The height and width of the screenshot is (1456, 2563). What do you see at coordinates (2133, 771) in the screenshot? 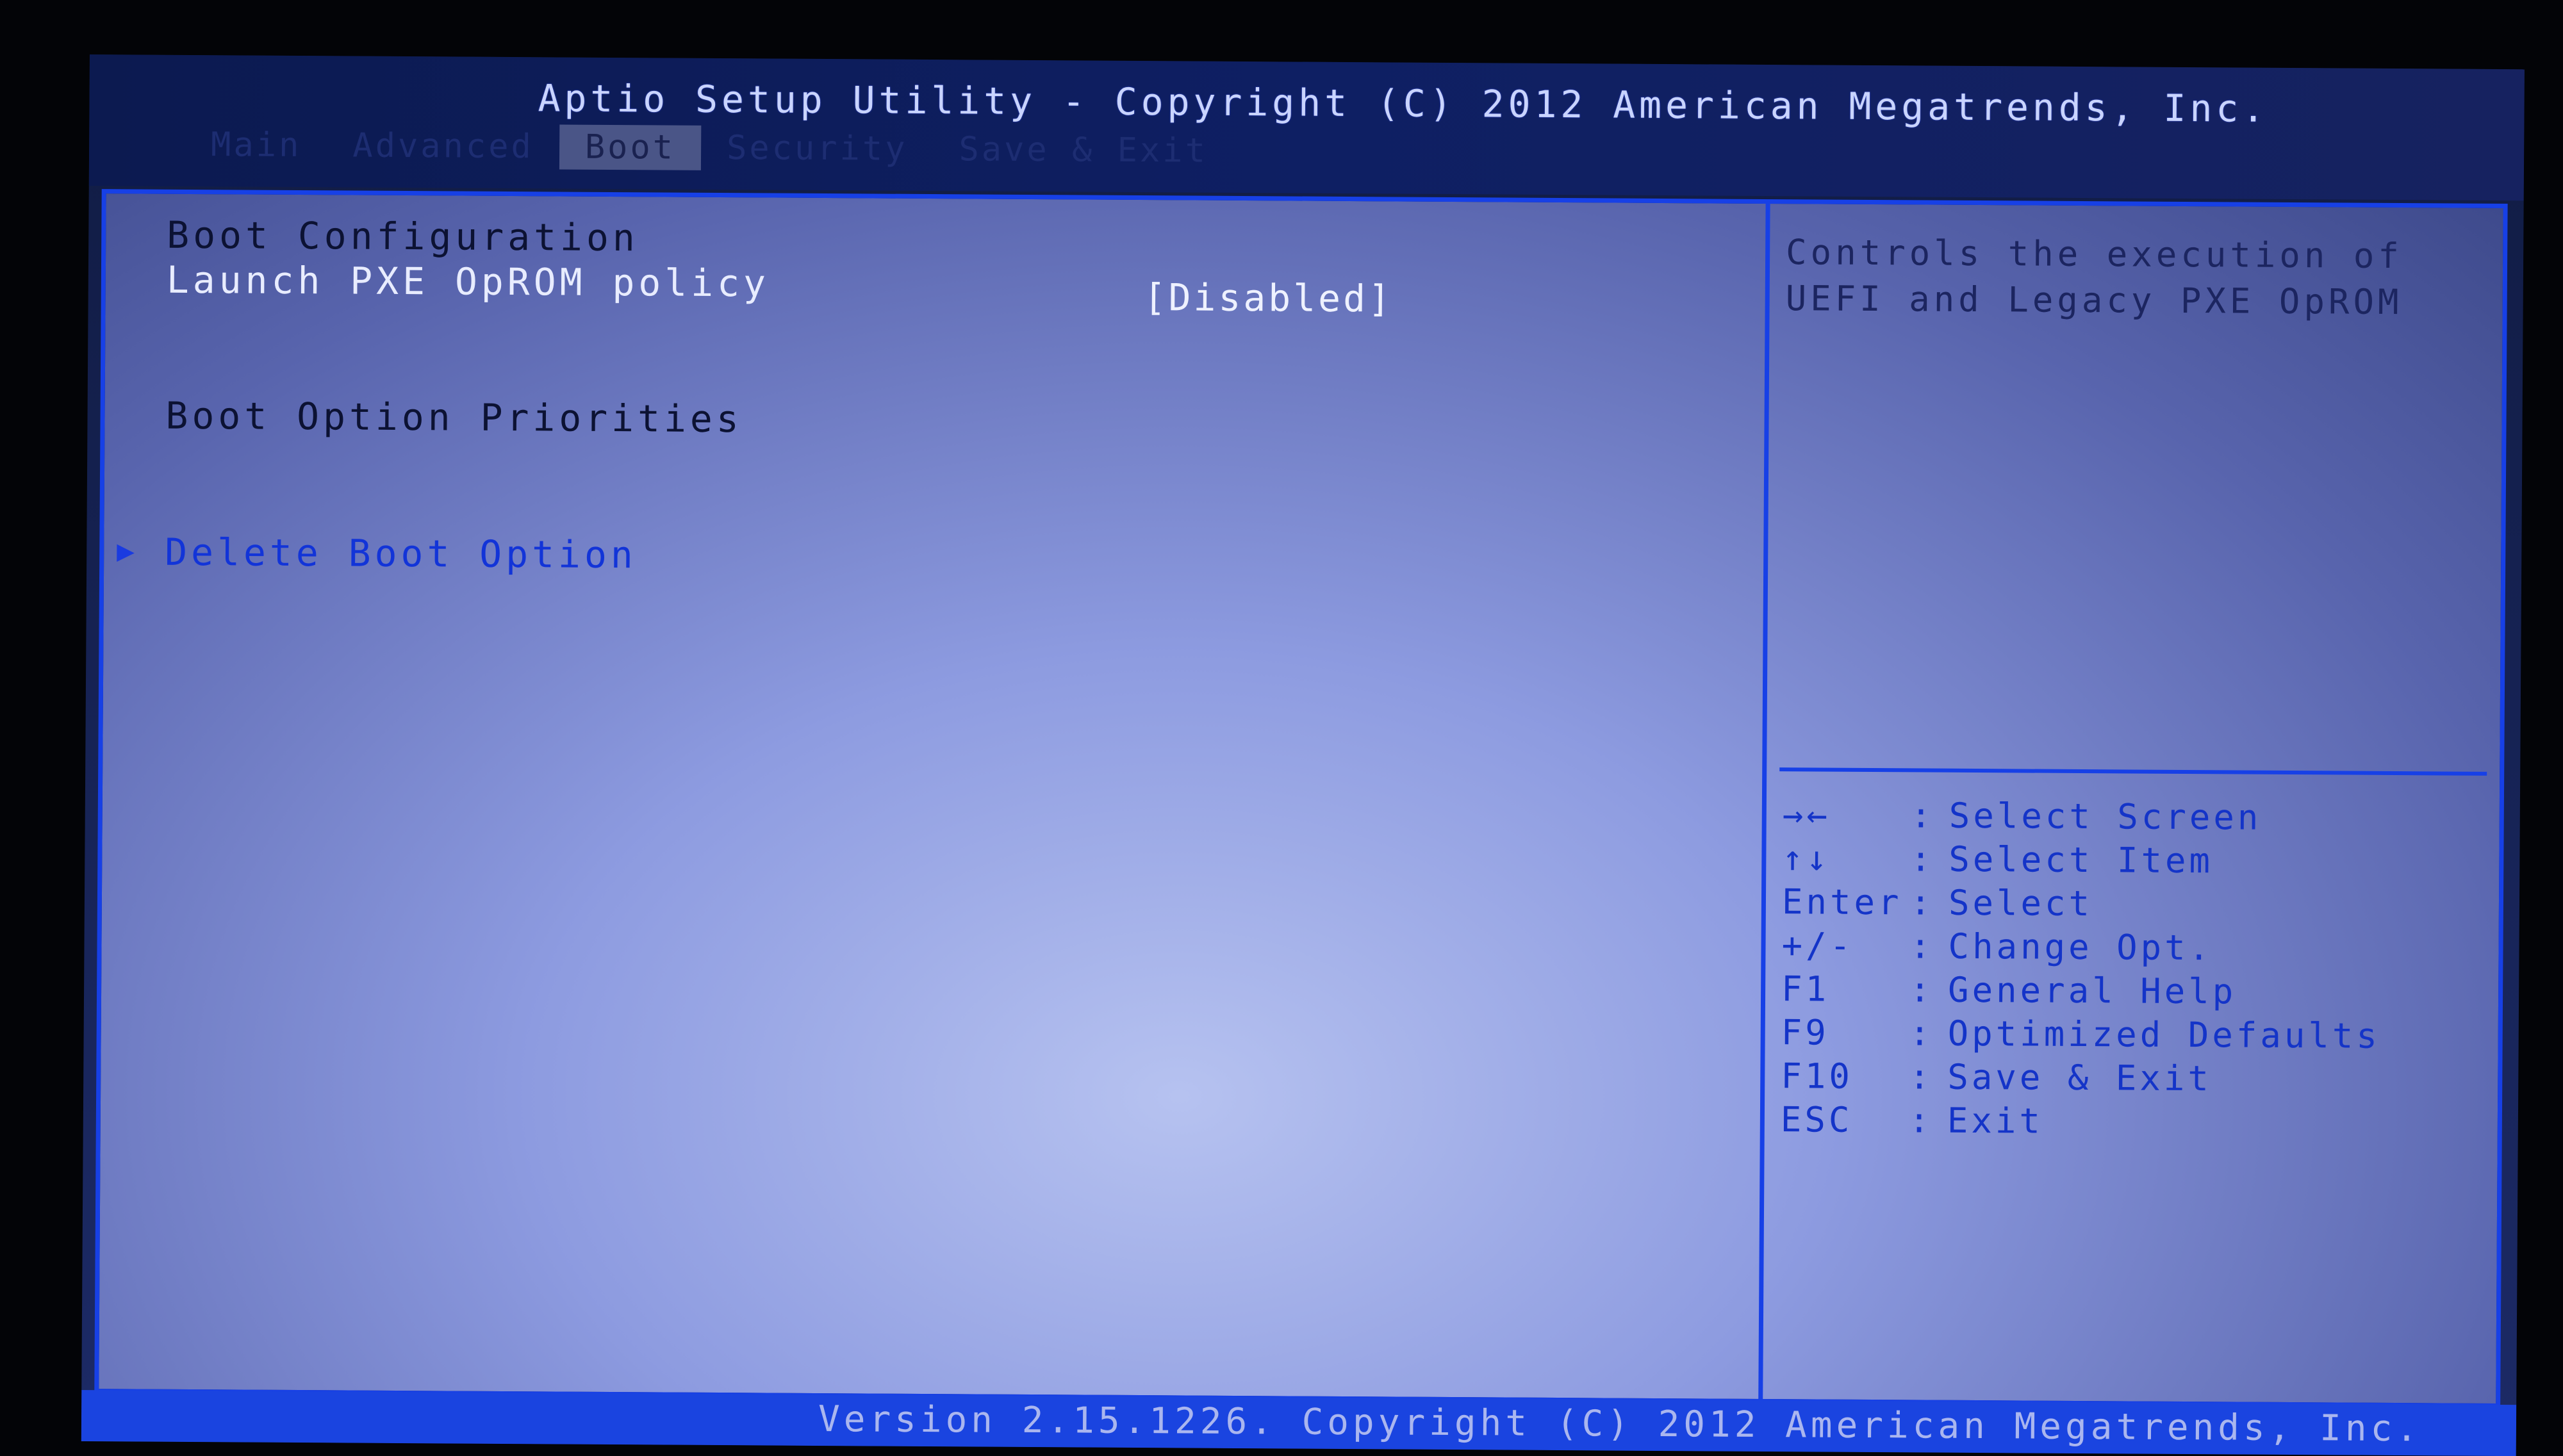
I see `help-divider` at bounding box center [2133, 771].